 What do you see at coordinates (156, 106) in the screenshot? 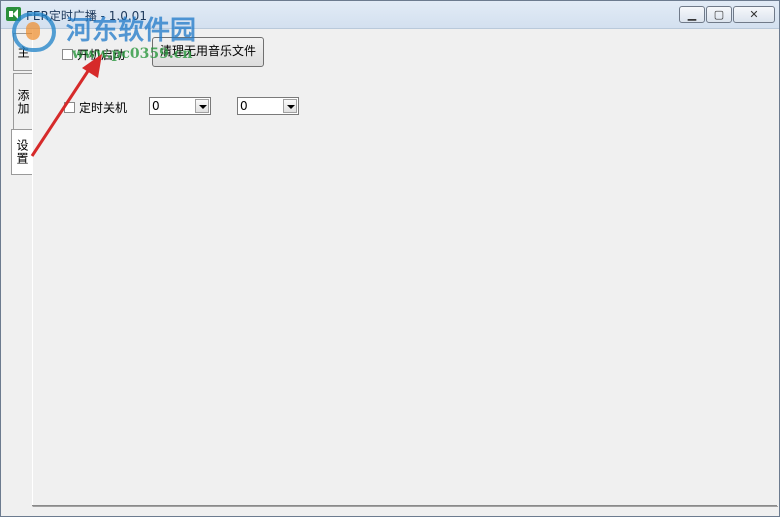
I see `hour-value: 0` at bounding box center [156, 106].